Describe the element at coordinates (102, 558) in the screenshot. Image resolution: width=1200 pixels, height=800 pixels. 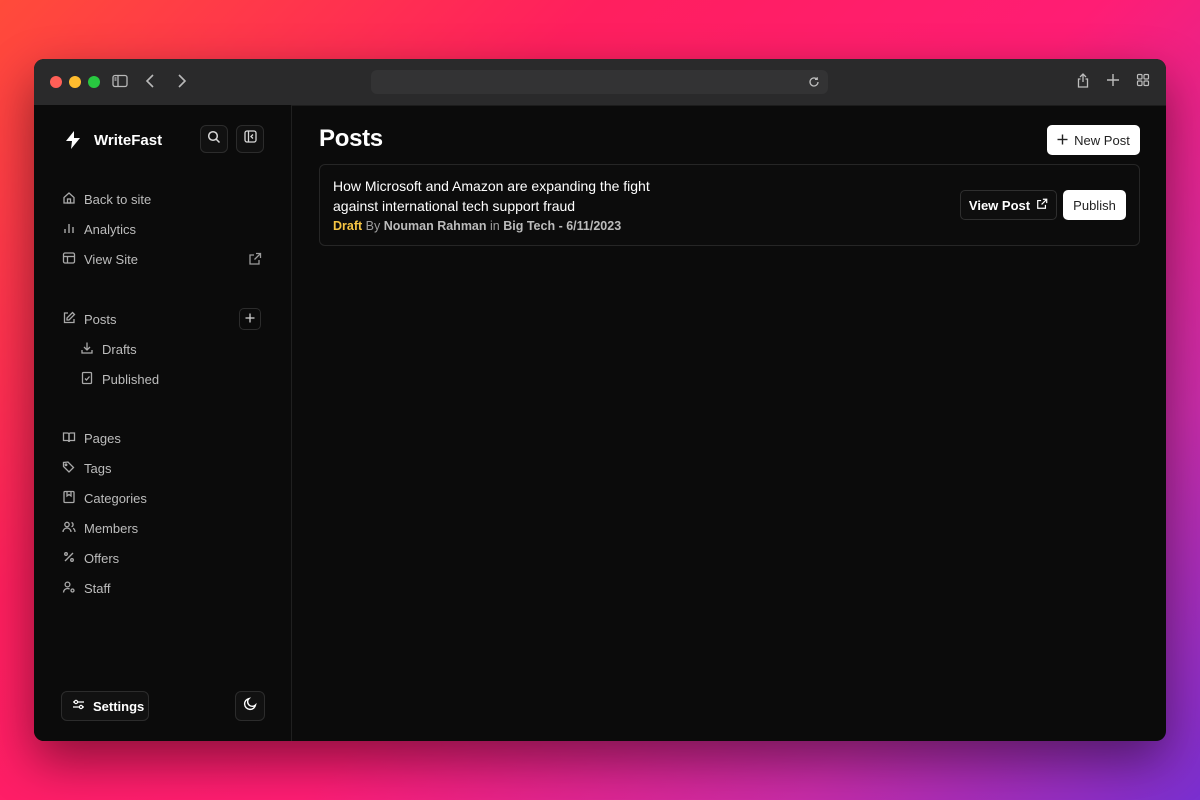
I see `sidebar-item-label: Offers` at that location.